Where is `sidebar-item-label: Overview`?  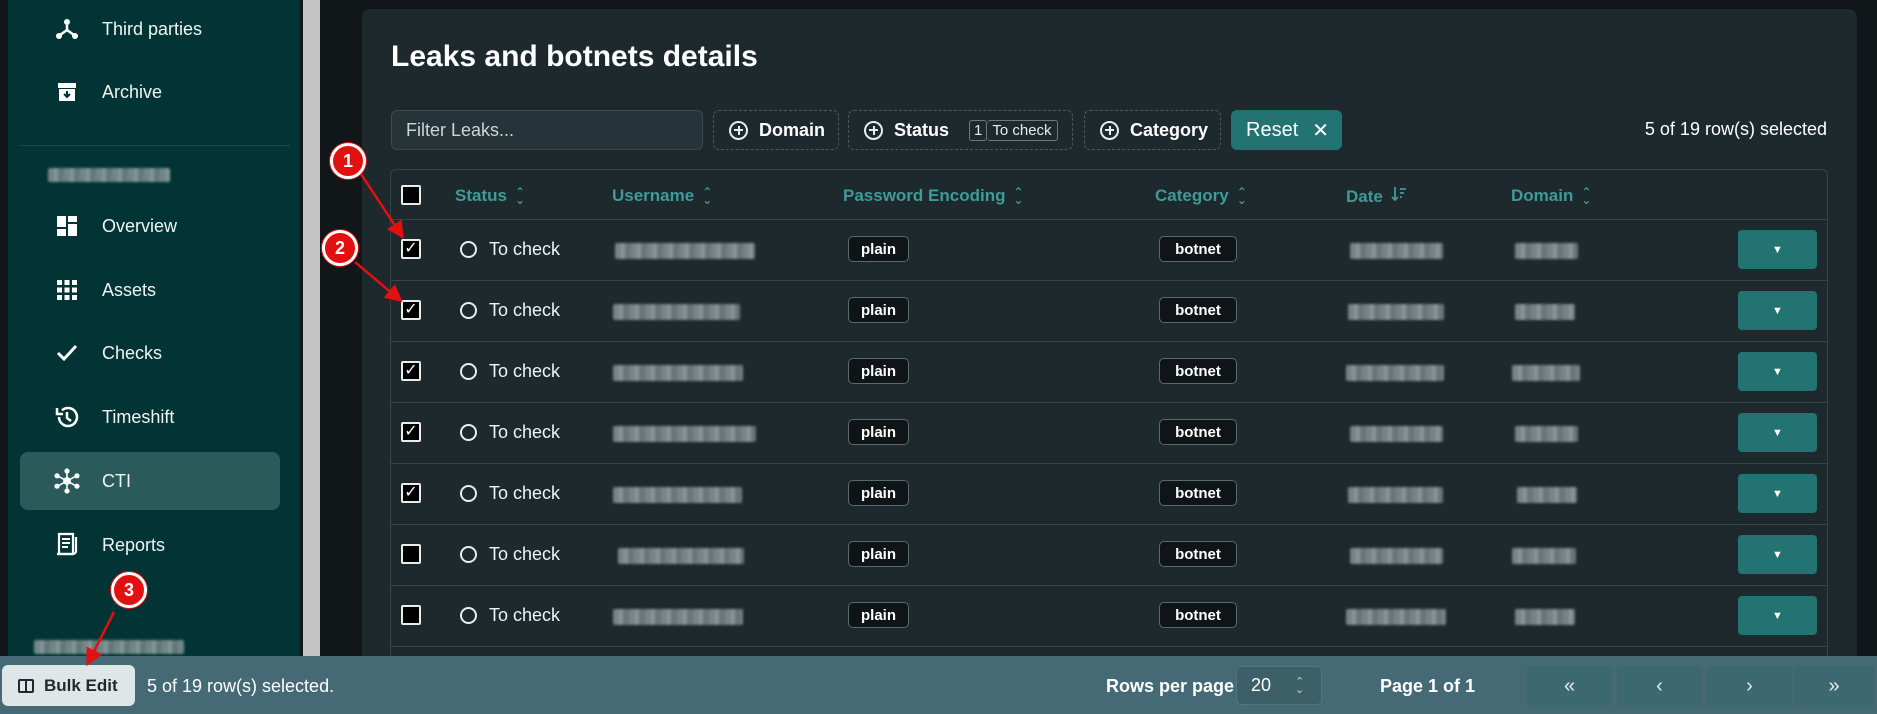 sidebar-item-label: Overview is located at coordinates (140, 225).